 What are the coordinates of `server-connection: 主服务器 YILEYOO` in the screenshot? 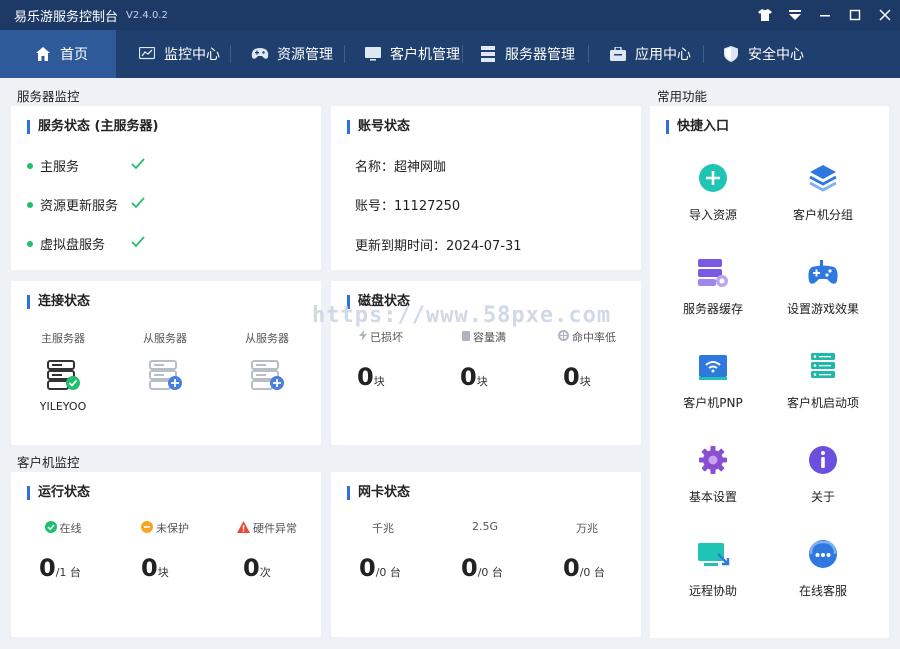 It's located at (63, 371).